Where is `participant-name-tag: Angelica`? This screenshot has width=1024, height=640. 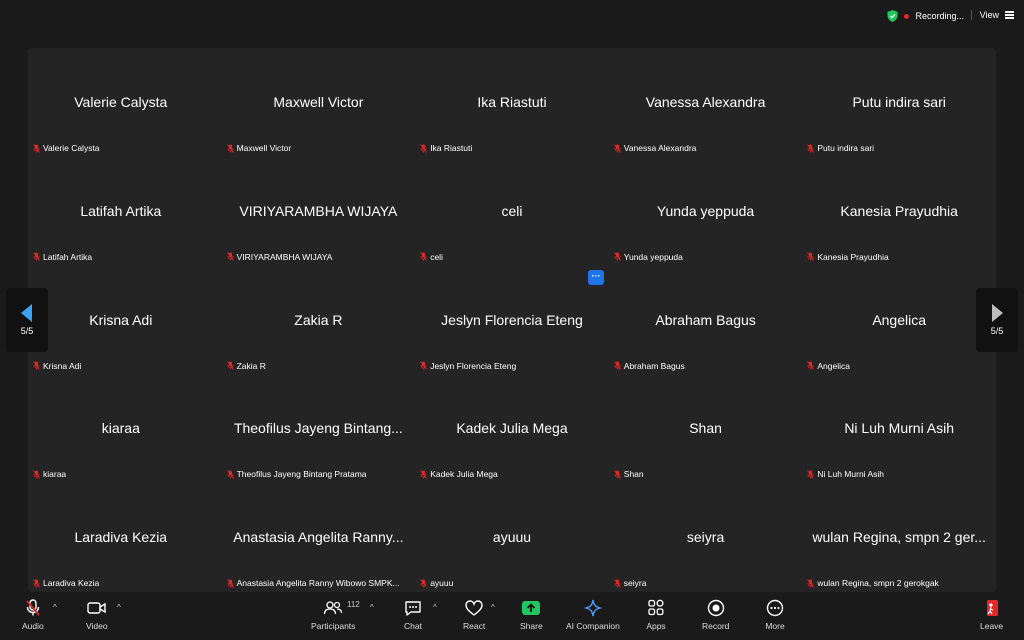
participant-name-tag: Angelica is located at coordinates (828, 366).